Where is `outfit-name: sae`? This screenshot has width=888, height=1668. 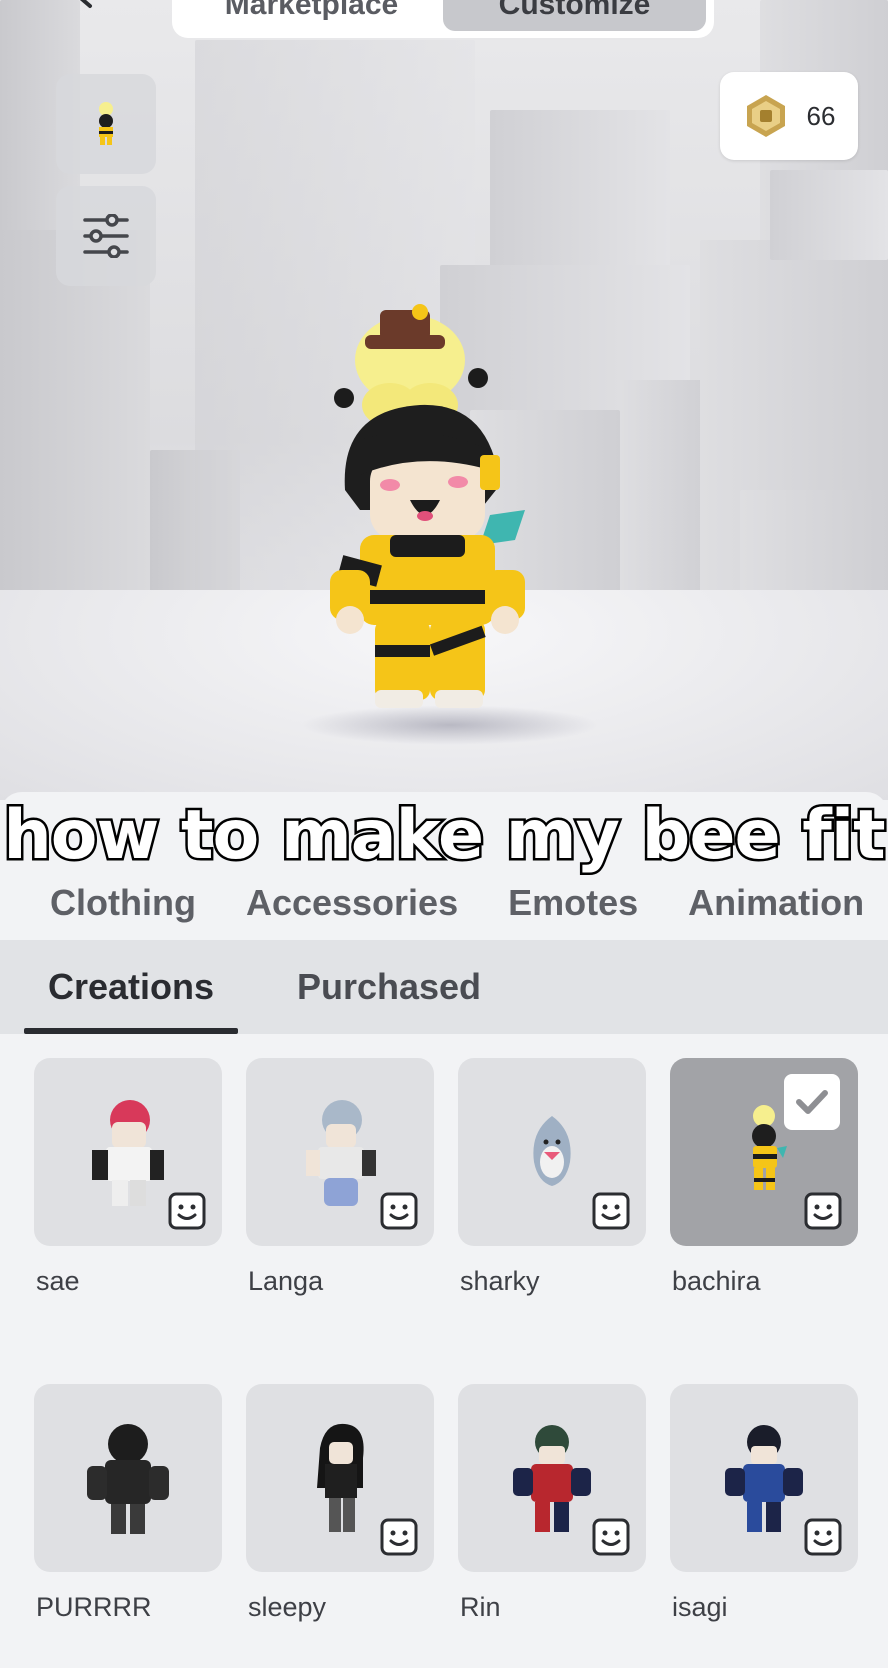 outfit-name: sae is located at coordinates (58, 1281).